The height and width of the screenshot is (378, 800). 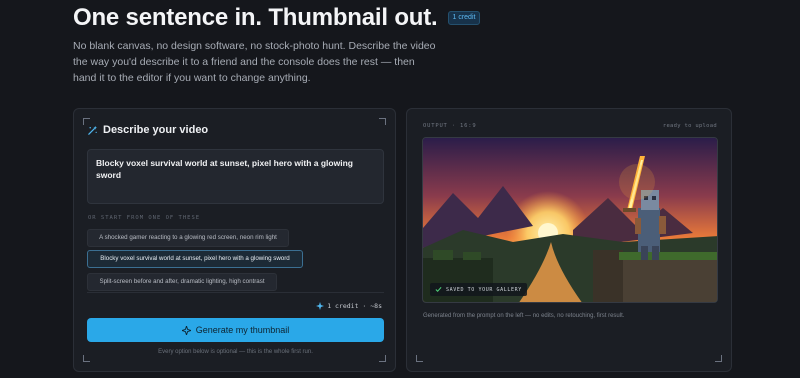 What do you see at coordinates (255, 17) in the screenshot?
I see `page-title: One sentence in. Thumbnail out.` at bounding box center [255, 17].